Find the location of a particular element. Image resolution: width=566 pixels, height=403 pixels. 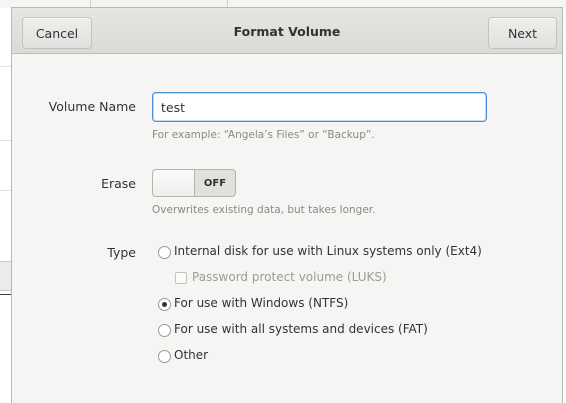

volume-name-label: Volume Name is located at coordinates (92, 106).